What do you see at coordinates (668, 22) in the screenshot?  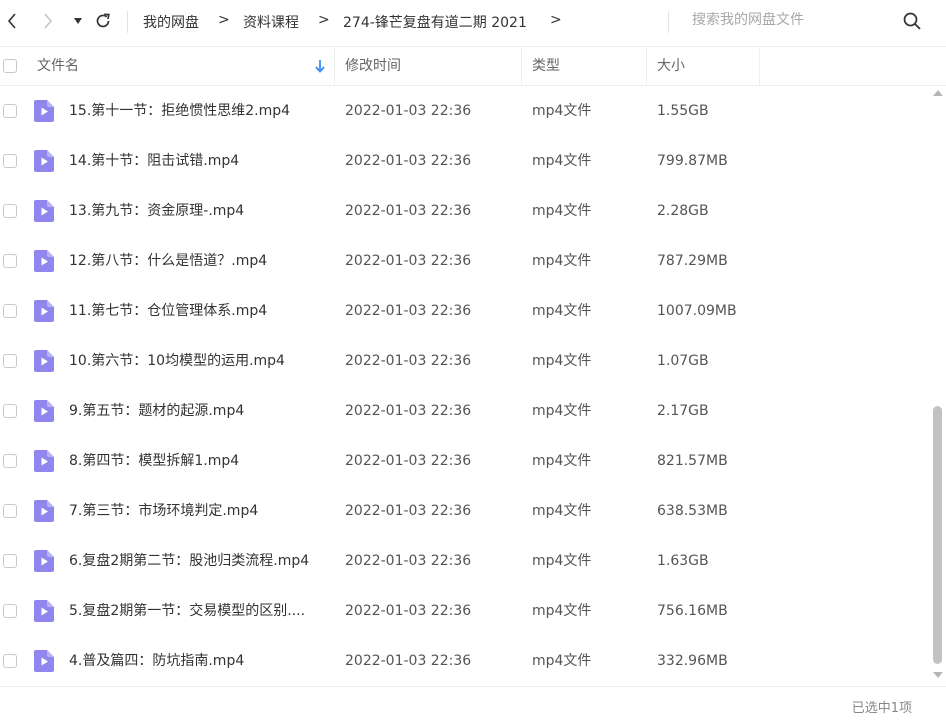 I see `search-divider` at bounding box center [668, 22].